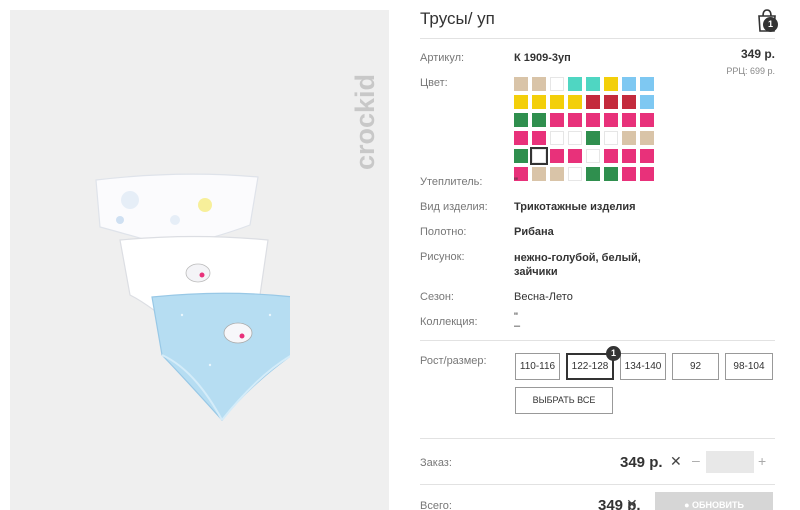  I want to click on collection-label: Коллекция:, so click(449, 322).